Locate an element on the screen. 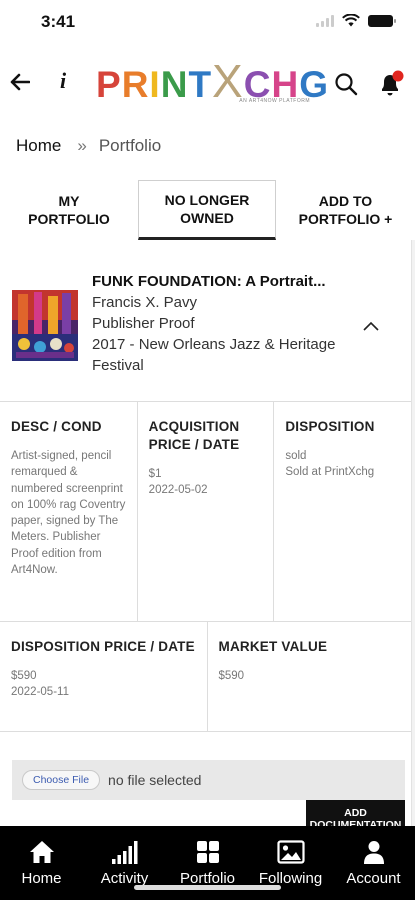 The image size is (415, 900). nav-account: Account is located at coordinates (373, 863).